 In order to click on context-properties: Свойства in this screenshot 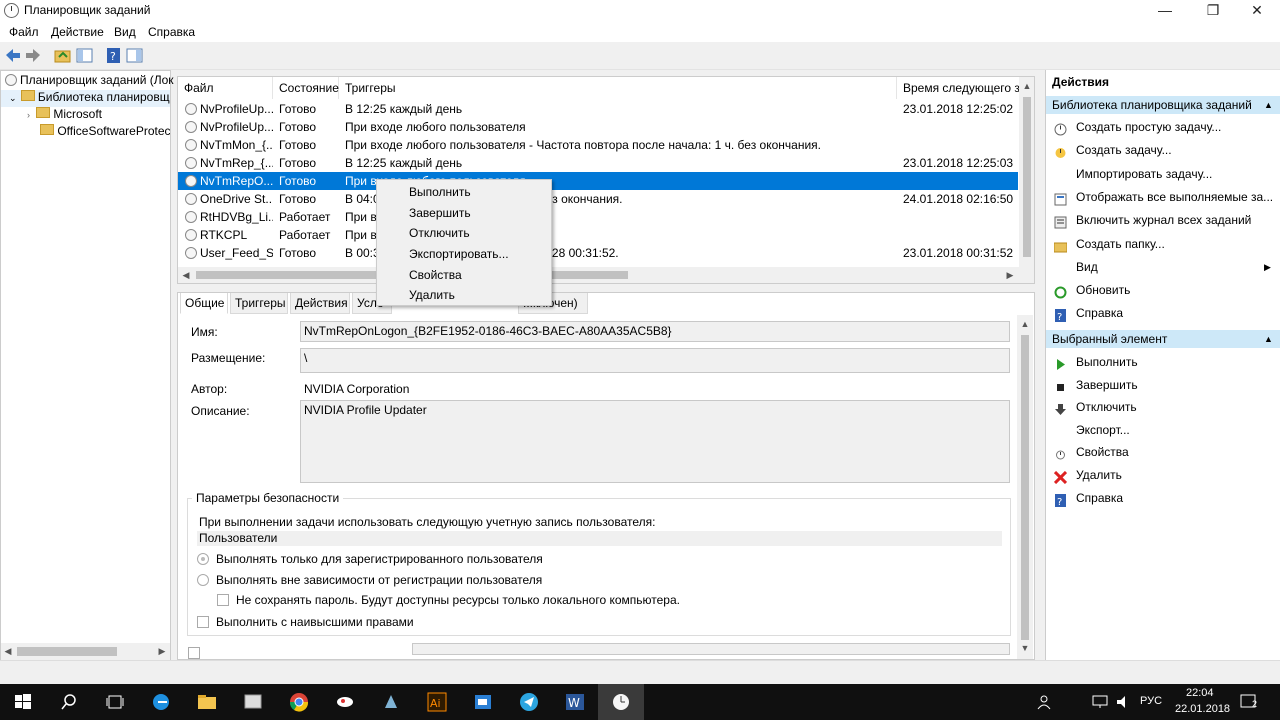, I will do `click(464, 275)`.